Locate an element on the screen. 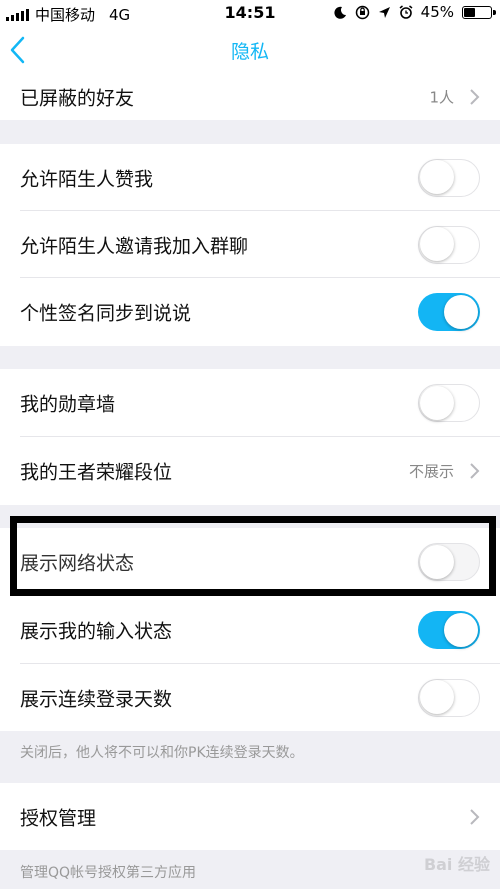 The width and height of the screenshot is (500, 889). show-login-streak-label: 展示连续登录天数 is located at coordinates (96, 699).